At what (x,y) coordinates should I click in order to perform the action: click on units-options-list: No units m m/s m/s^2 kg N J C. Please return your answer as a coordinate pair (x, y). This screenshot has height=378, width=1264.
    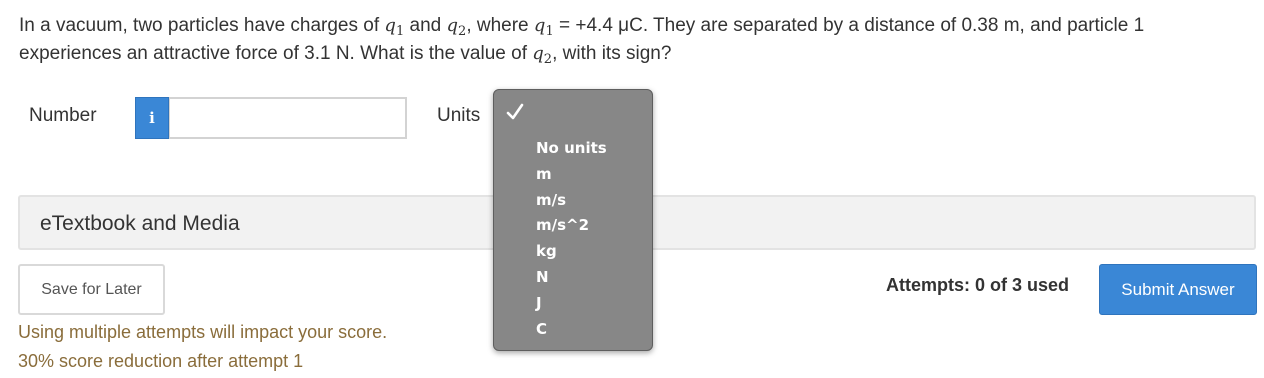
    Looking at the image, I should click on (571, 239).